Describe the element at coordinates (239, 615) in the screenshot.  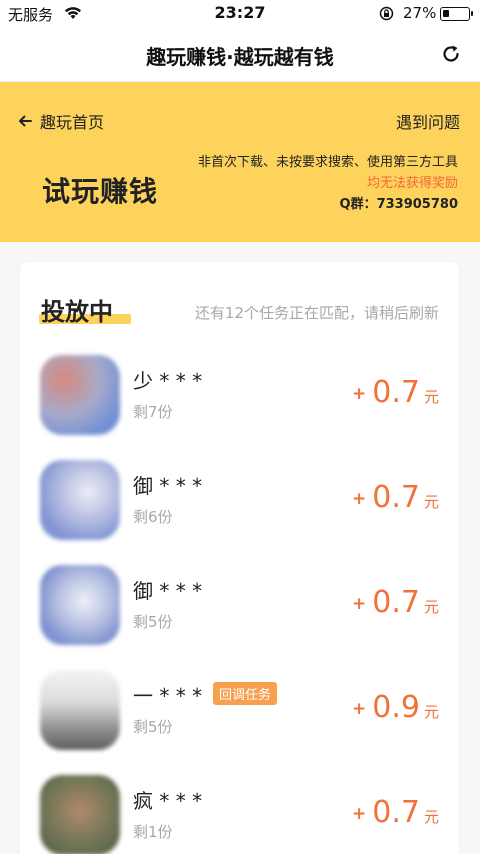
I see `task-item: 御 * * * 剩5份 +0.7 元` at that location.